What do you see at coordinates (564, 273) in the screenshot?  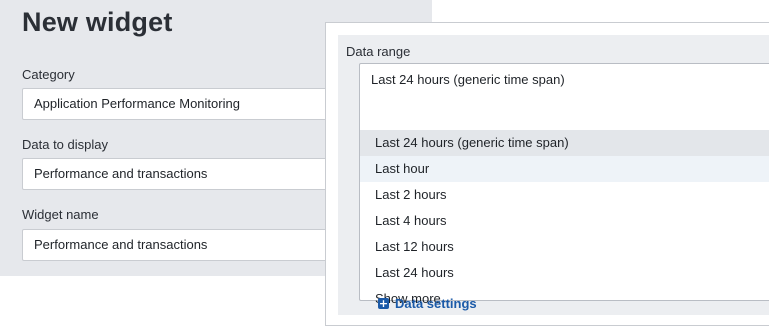 I see `data-range-option: Last 24 hours` at bounding box center [564, 273].